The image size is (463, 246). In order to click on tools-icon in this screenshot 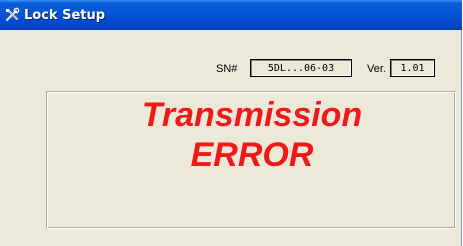, I will do `click(12, 15)`.